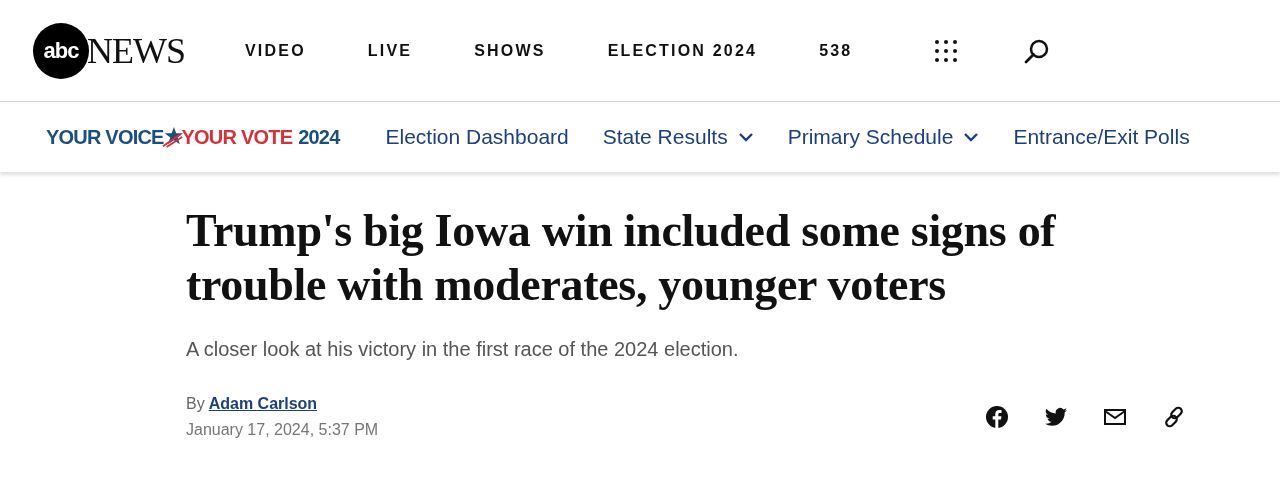 The height and width of the screenshot is (480, 1280). Describe the element at coordinates (263, 403) in the screenshot. I see `author-link: Adam Carlson` at that location.